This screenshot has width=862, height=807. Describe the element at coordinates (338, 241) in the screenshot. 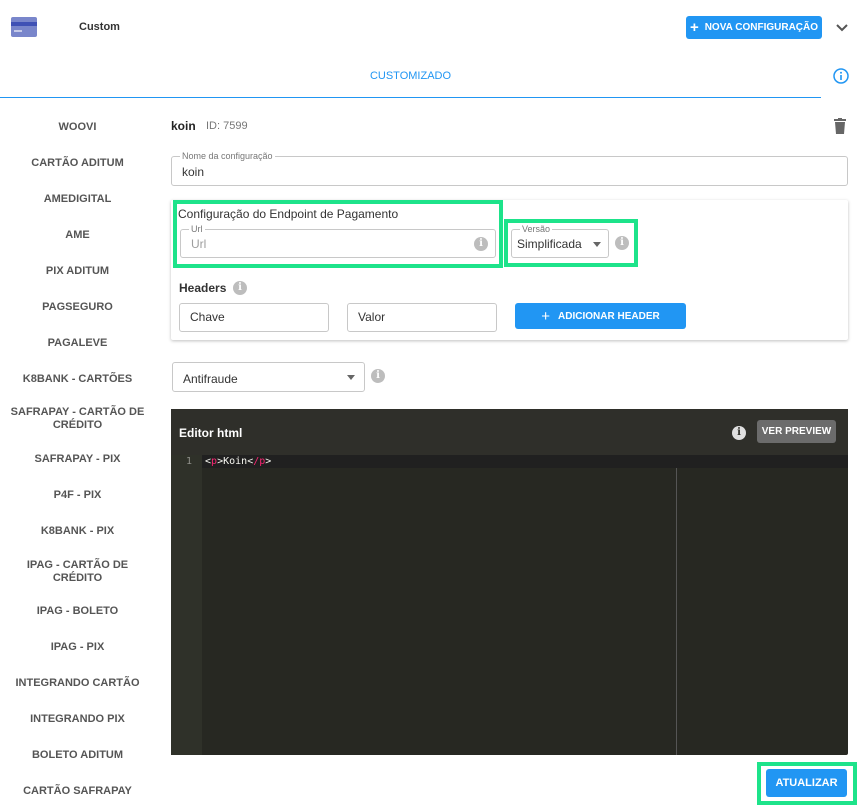

I see `url-input: Url Url i` at that location.